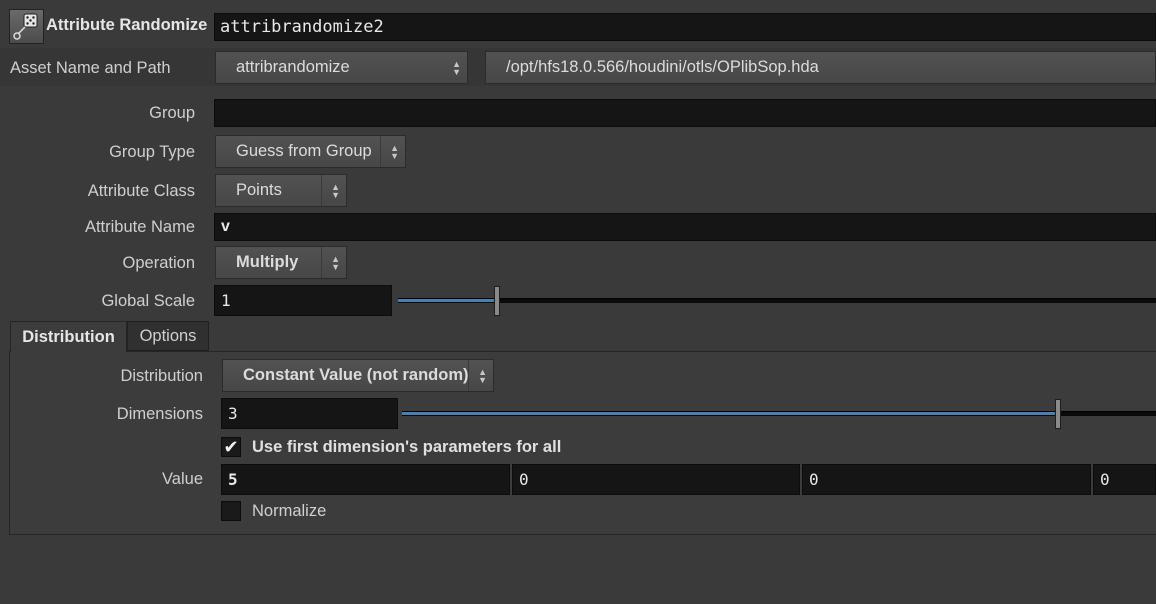 The height and width of the screenshot is (604, 1156). What do you see at coordinates (172, 113) in the screenshot?
I see `group-label: Group` at bounding box center [172, 113].